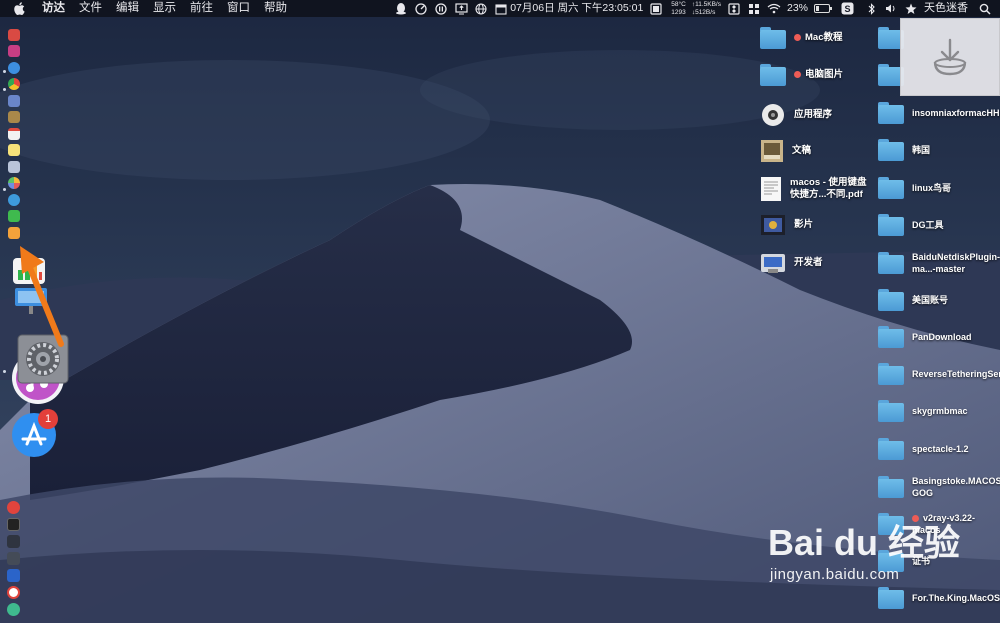  Describe the element at coordinates (835, 574) in the screenshot. I see `watermark-url: jingyan.baidu.com` at that location.